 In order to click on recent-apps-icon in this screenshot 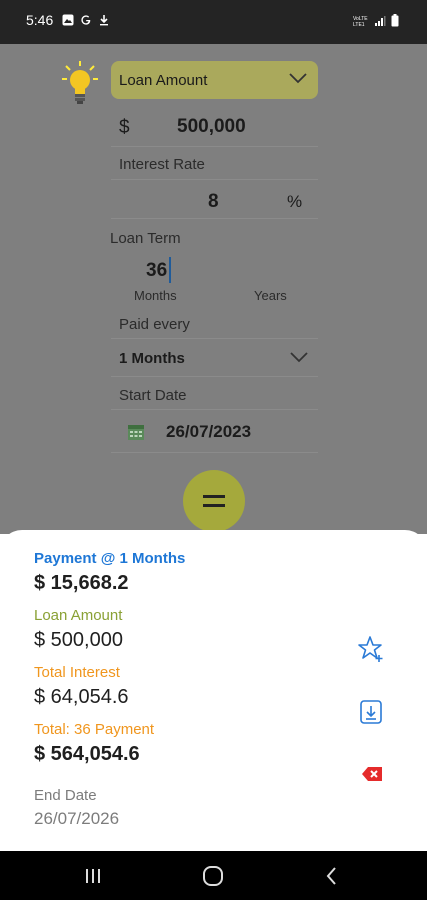, I will do `click(93, 876)`.